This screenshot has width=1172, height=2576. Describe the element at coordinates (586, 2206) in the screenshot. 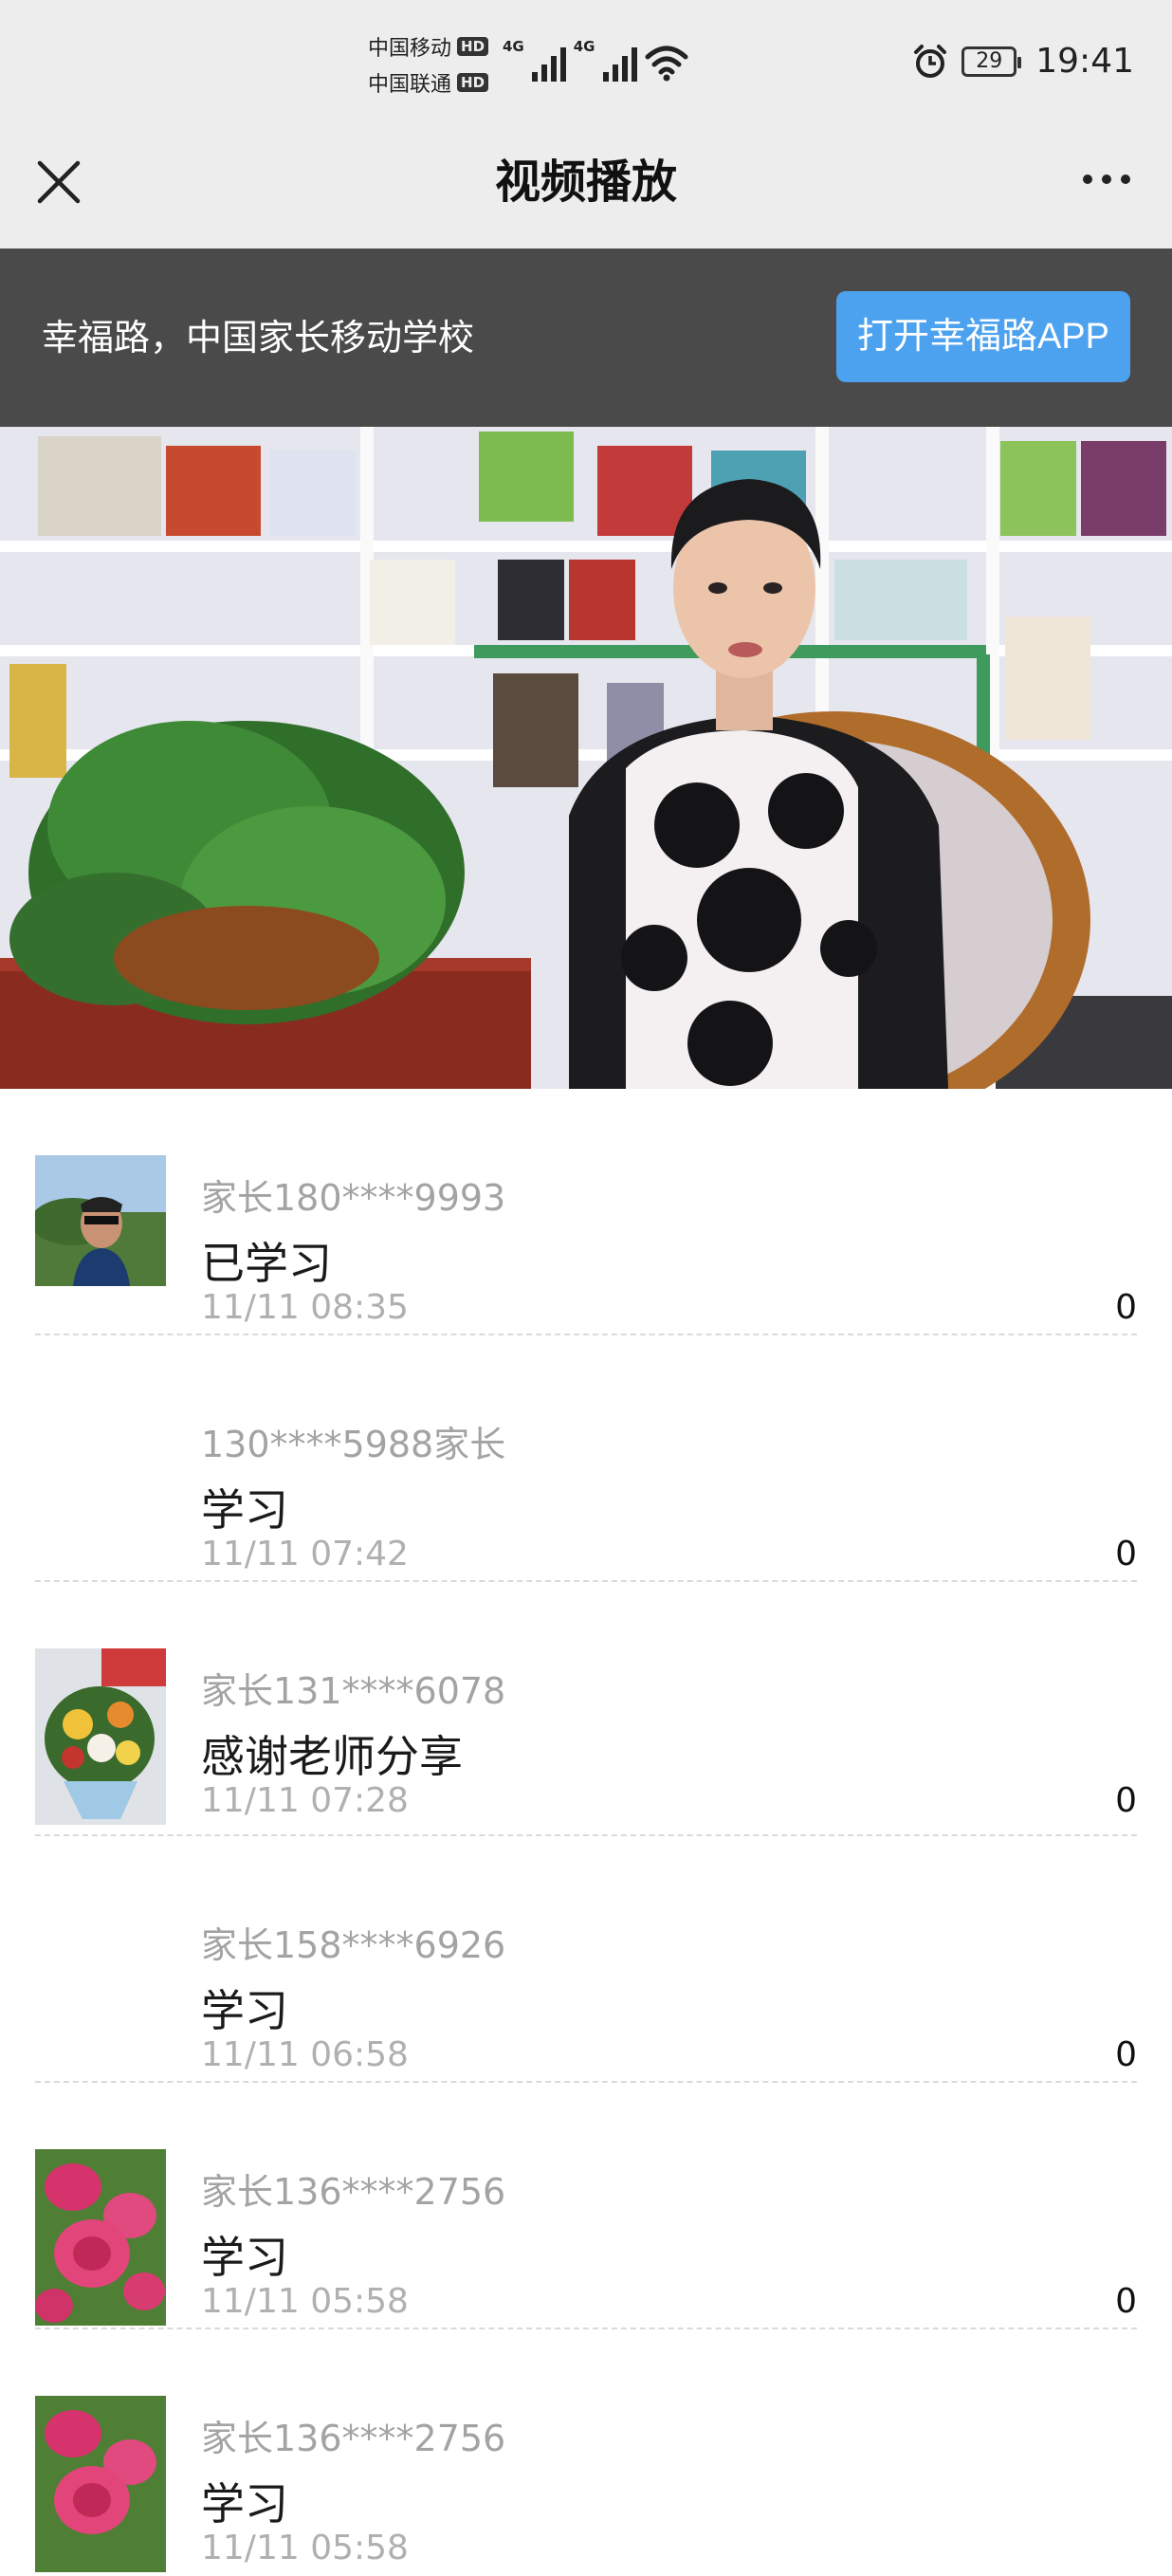

I see `comment-item: 家长136****2756 学习 11/11 05:58 0` at that location.